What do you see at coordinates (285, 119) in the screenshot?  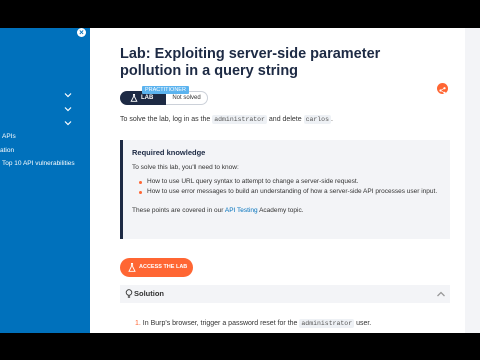 I see `intro-text: and delete` at bounding box center [285, 119].